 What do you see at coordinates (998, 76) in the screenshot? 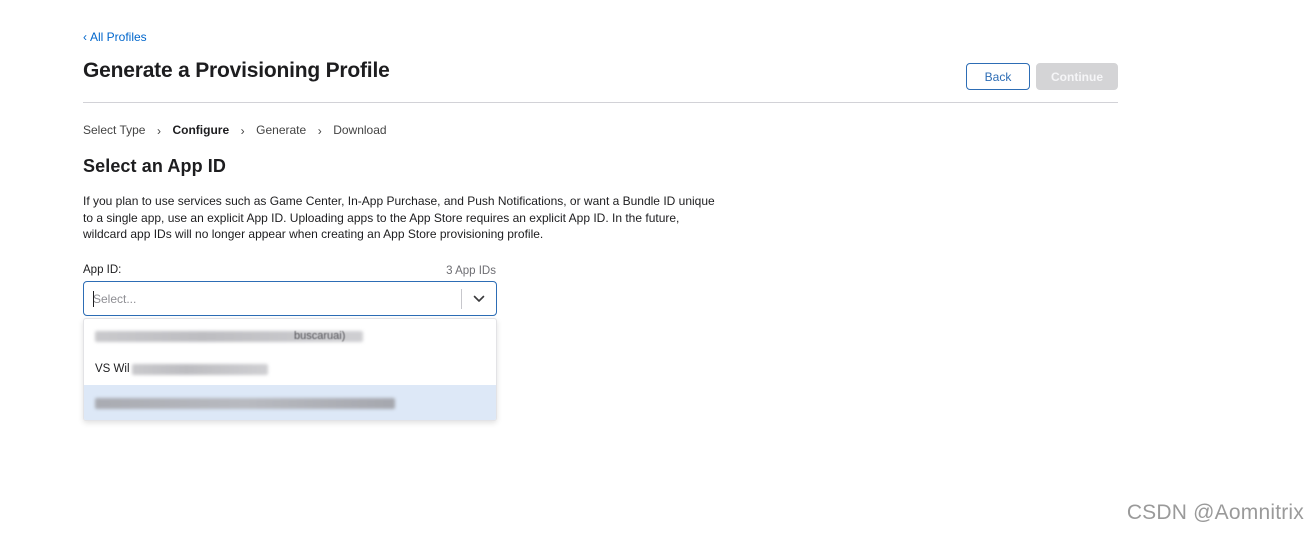
I see `back-button: Back` at bounding box center [998, 76].